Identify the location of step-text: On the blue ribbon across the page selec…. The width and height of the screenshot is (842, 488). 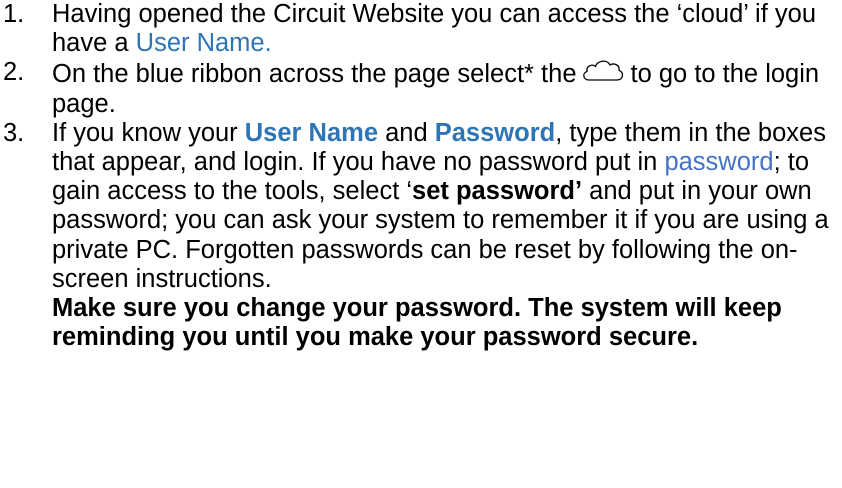
(314, 74).